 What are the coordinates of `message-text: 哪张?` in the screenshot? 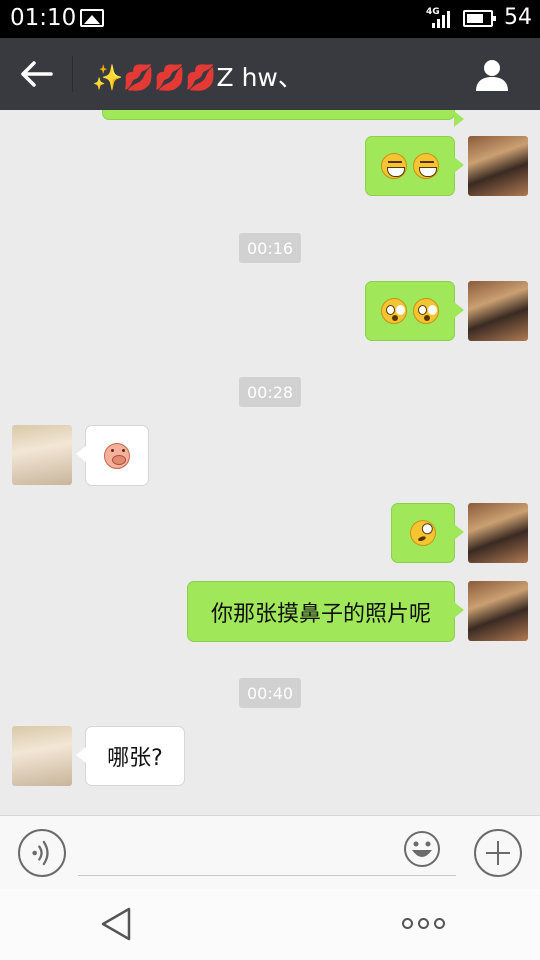 It's located at (135, 758).